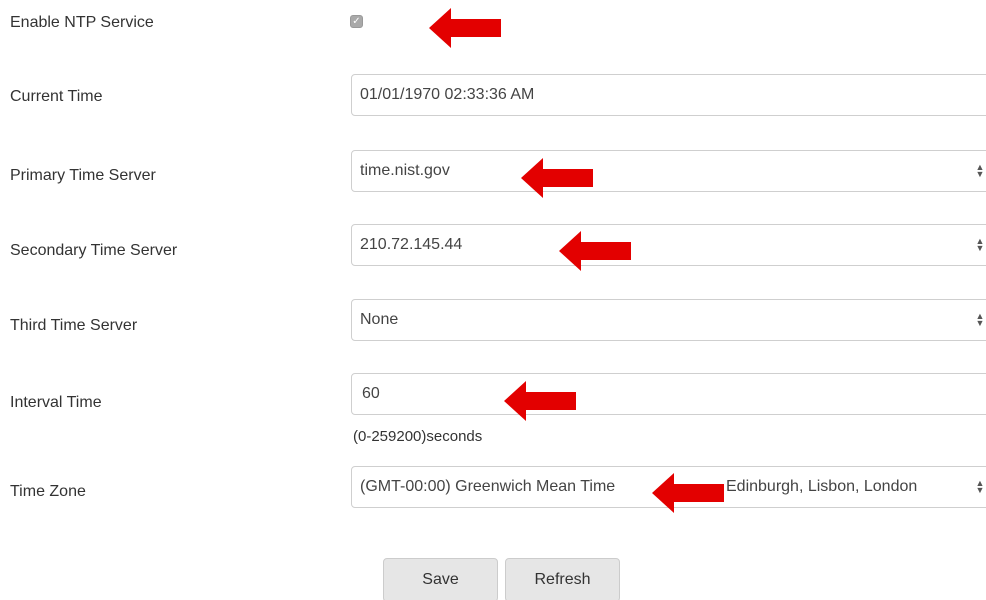 This screenshot has width=986, height=600. Describe the element at coordinates (83, 175) in the screenshot. I see `primary-time-server-label: Primary Time Server` at that location.